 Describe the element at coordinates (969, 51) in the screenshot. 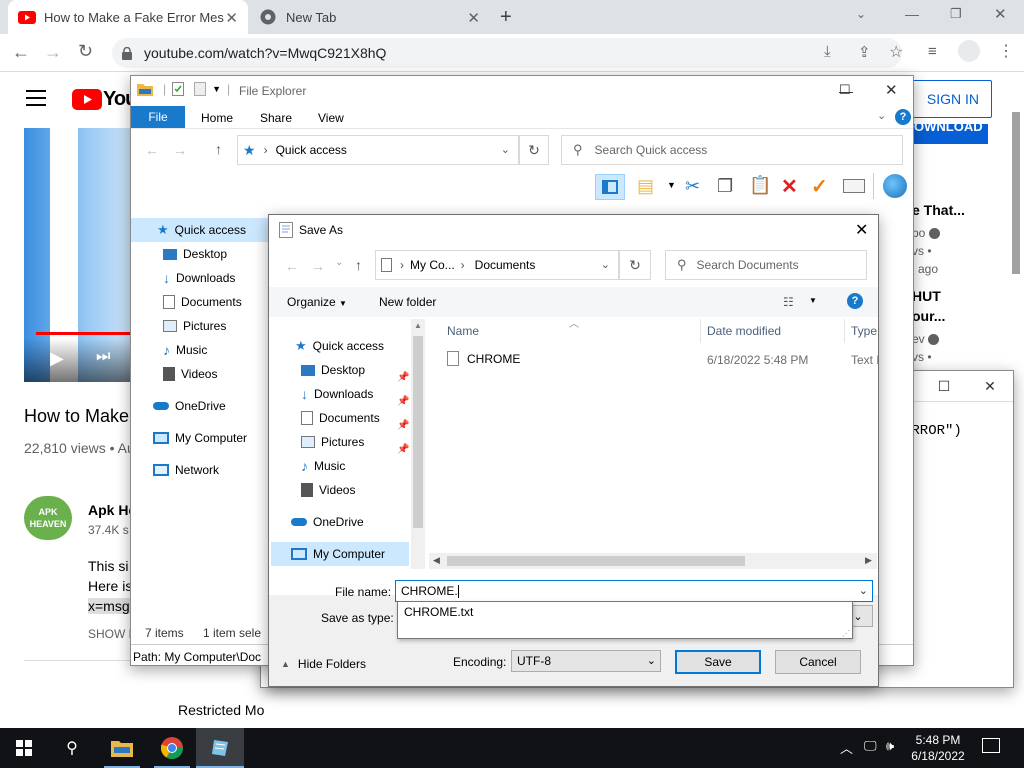

I see `profile-avatar-icon` at that location.